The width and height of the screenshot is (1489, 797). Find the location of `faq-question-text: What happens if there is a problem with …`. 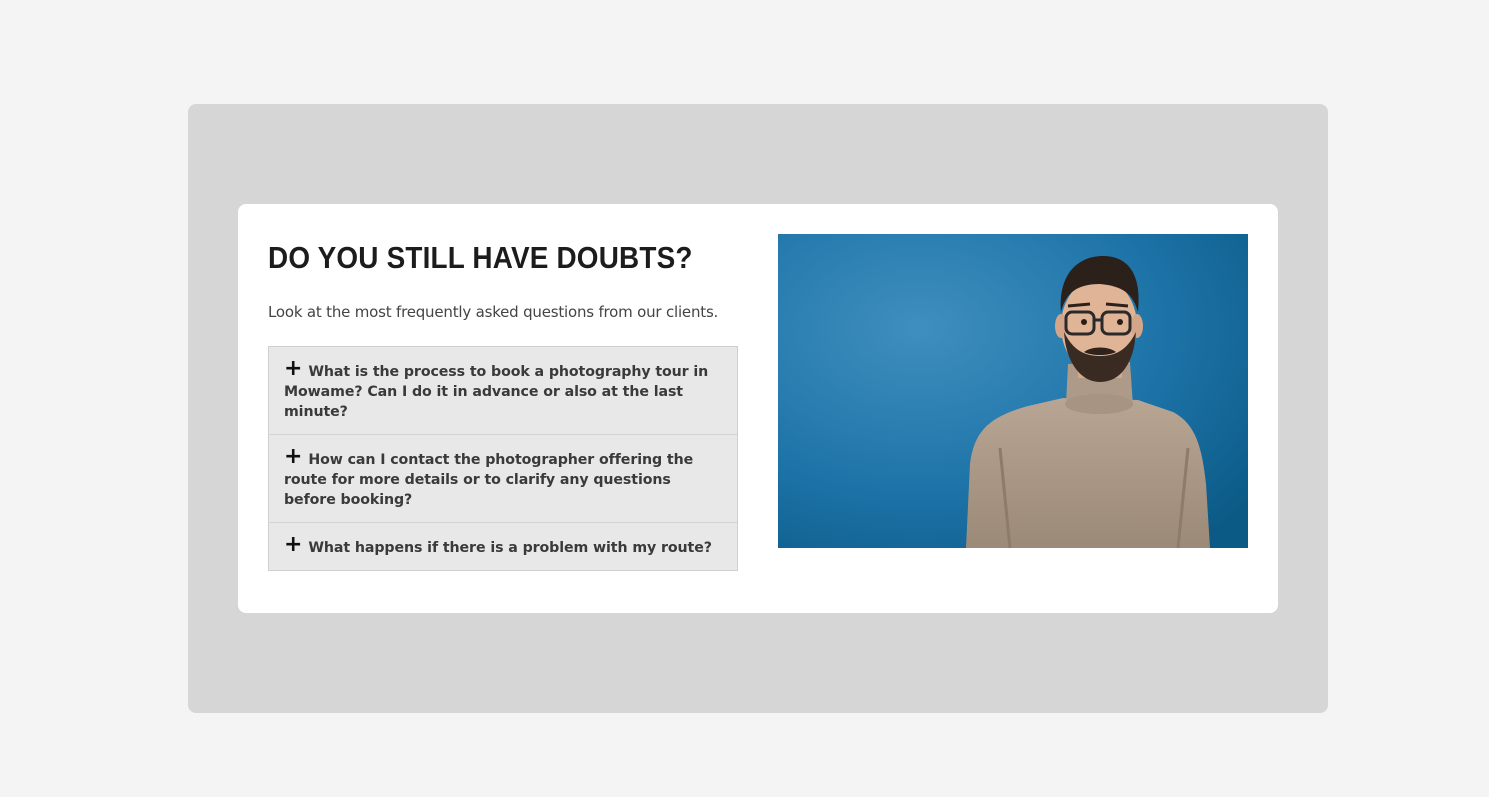

faq-question-text: What happens if there is a problem with … is located at coordinates (510, 548).